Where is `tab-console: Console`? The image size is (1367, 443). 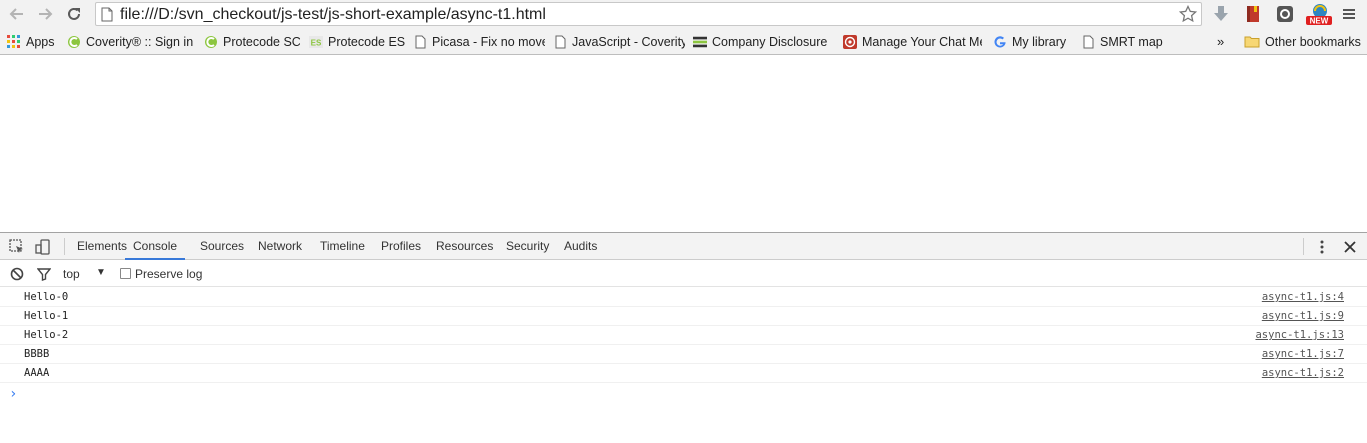
tab-console: Console is located at coordinates (155, 246).